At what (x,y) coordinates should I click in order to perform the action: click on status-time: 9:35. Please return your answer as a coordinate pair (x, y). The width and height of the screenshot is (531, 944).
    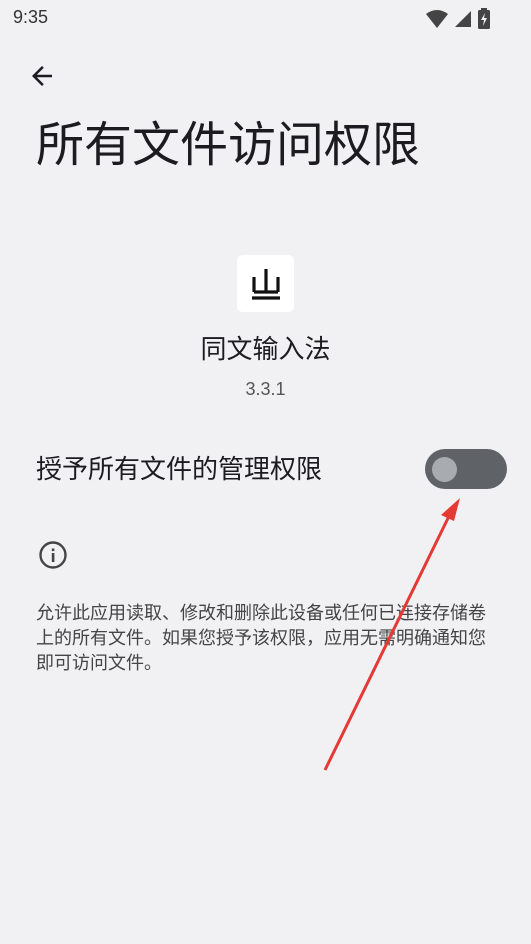
    Looking at the image, I should click on (31, 17).